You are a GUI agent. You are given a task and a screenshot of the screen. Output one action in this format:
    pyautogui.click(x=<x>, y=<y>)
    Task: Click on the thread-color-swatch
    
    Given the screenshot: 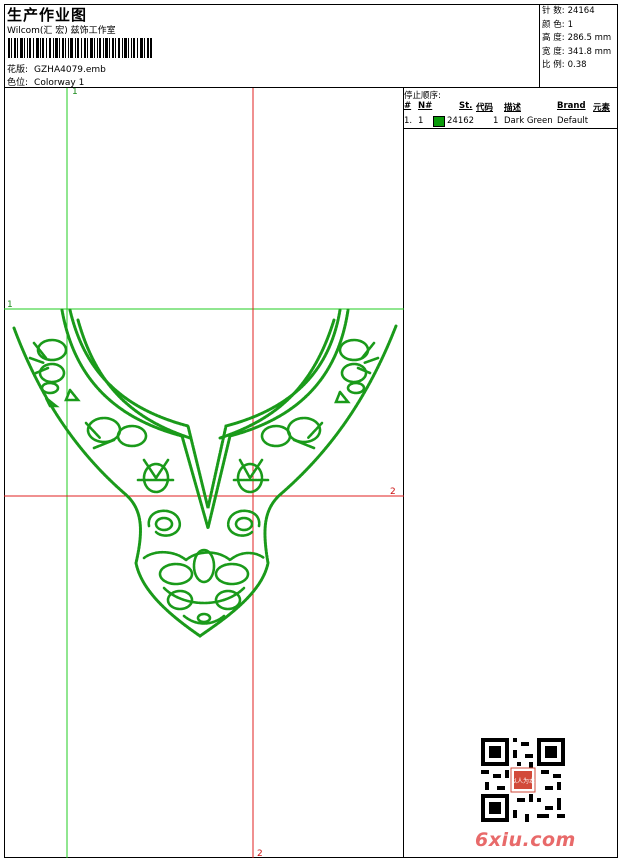 What is the action you would take?
    pyautogui.click(x=439, y=121)
    